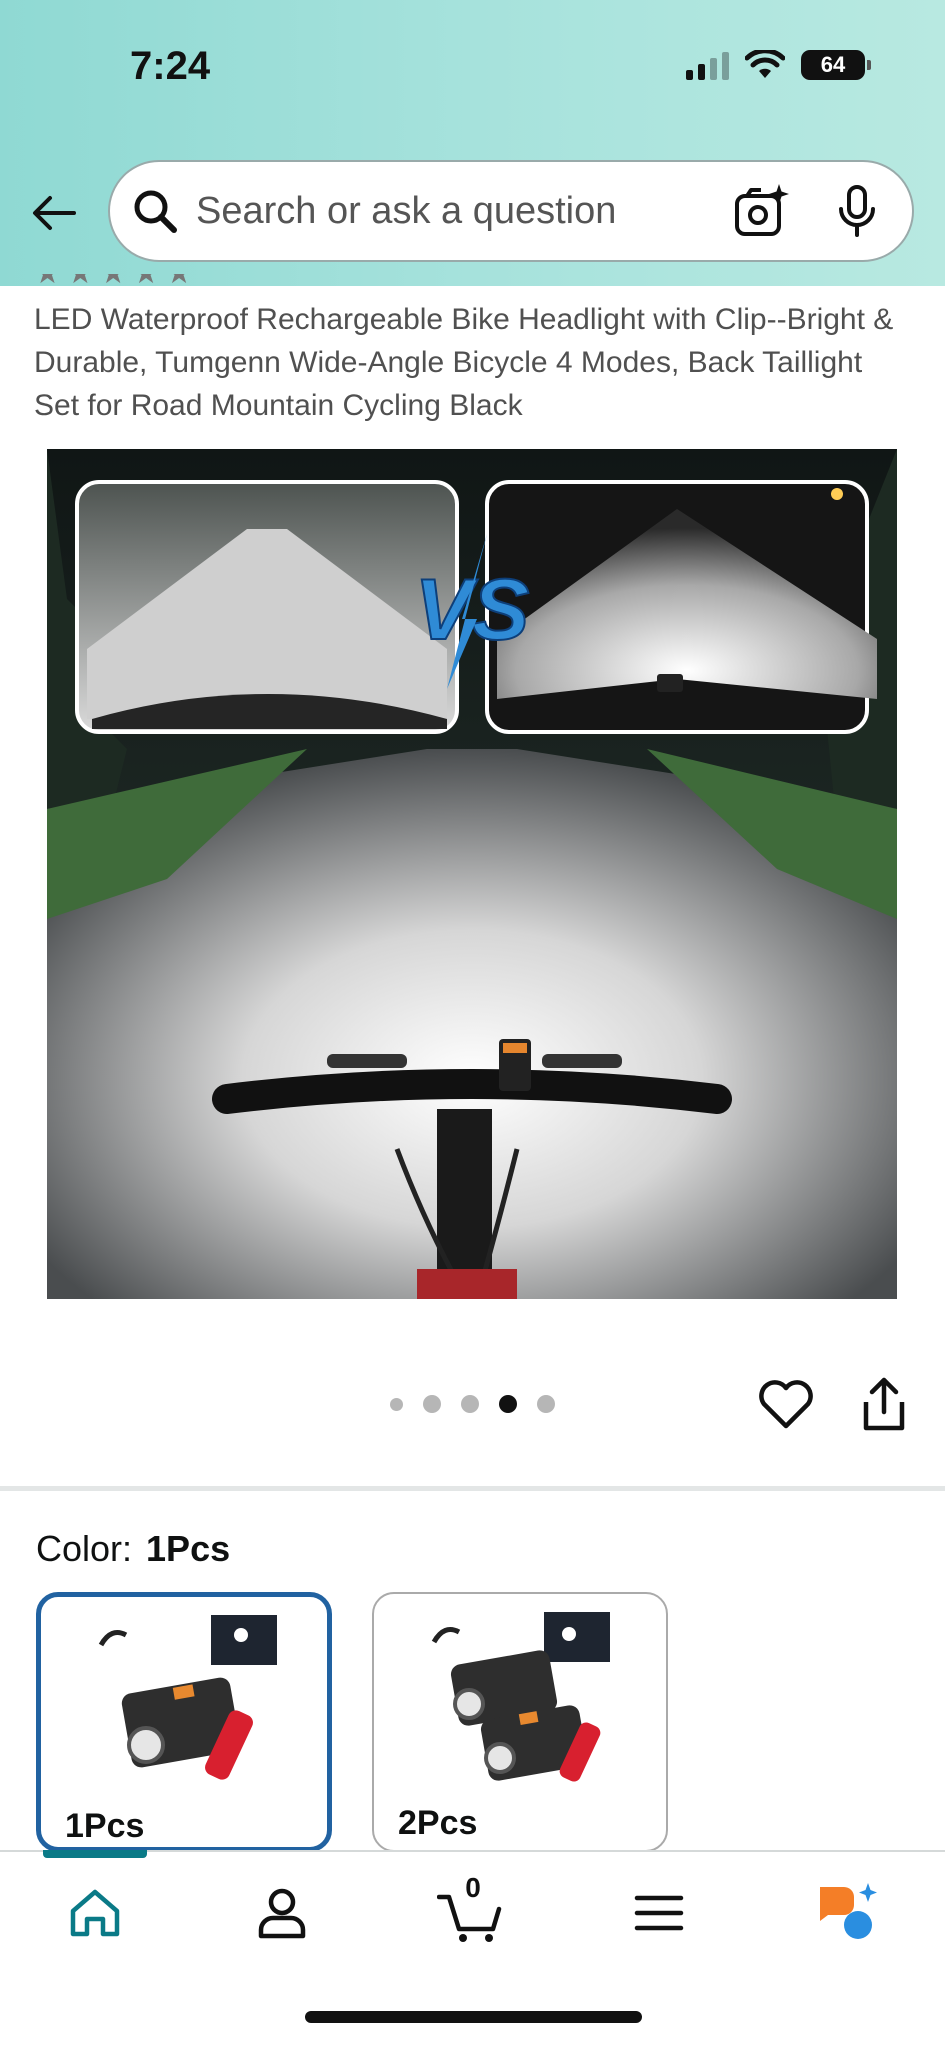 The image size is (945, 2048). I want to click on nav-rufus-assistant, so click(847, 1913).